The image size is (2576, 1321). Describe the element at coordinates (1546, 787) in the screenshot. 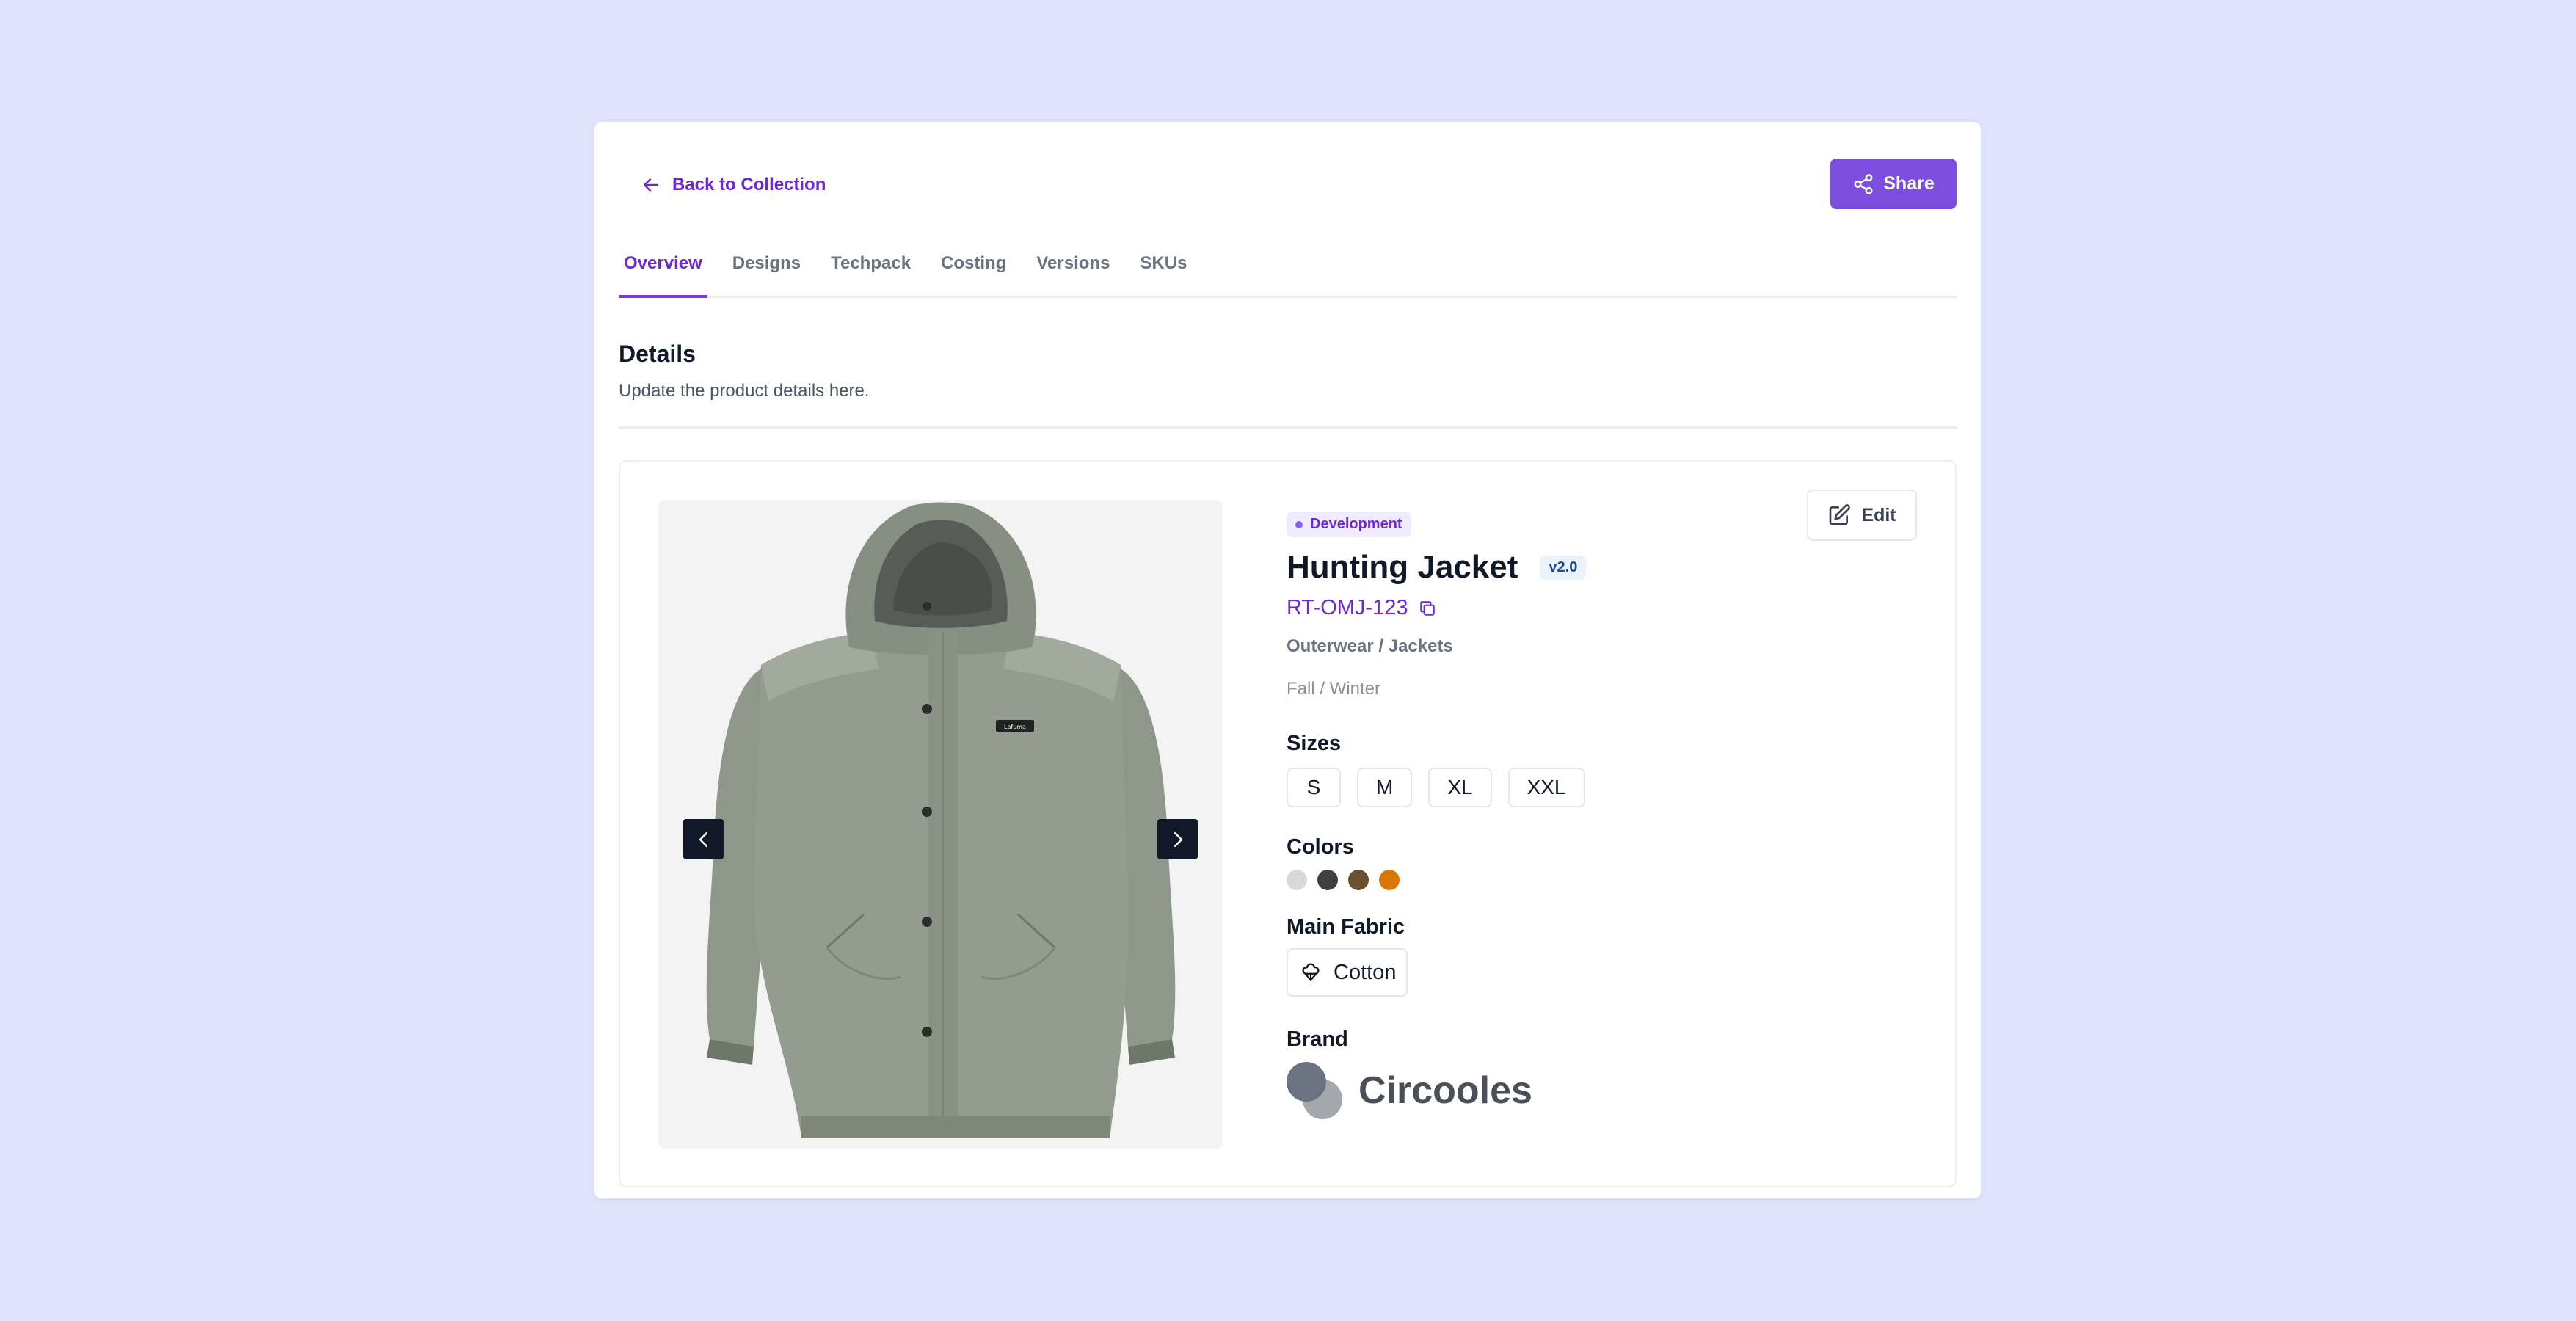

I see `size-chip-xxl: XXL` at that location.